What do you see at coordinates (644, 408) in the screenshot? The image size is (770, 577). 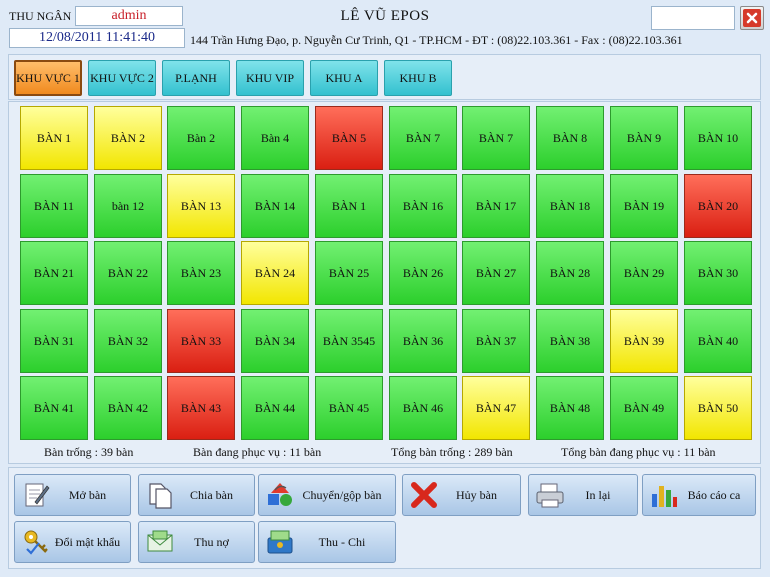 I see `table-button: BÀN 49` at bounding box center [644, 408].